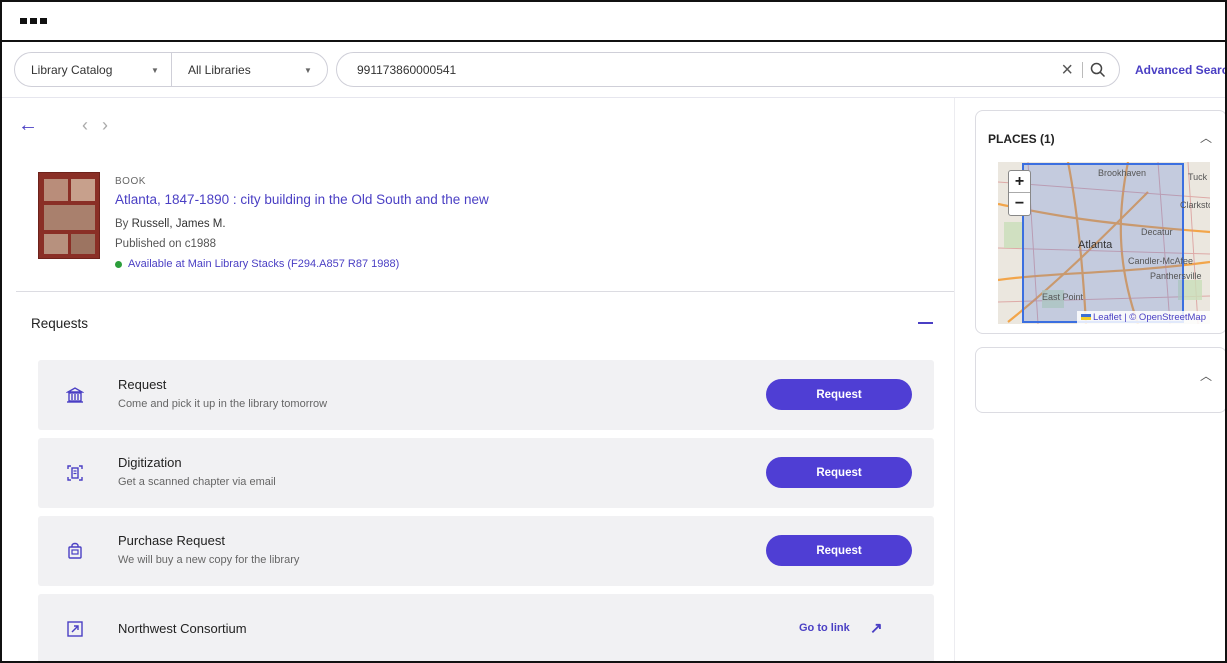 Image resolution: width=1227 pixels, height=663 pixels. Describe the element at coordinates (75, 473) in the screenshot. I see `scan-document-icon` at that location.